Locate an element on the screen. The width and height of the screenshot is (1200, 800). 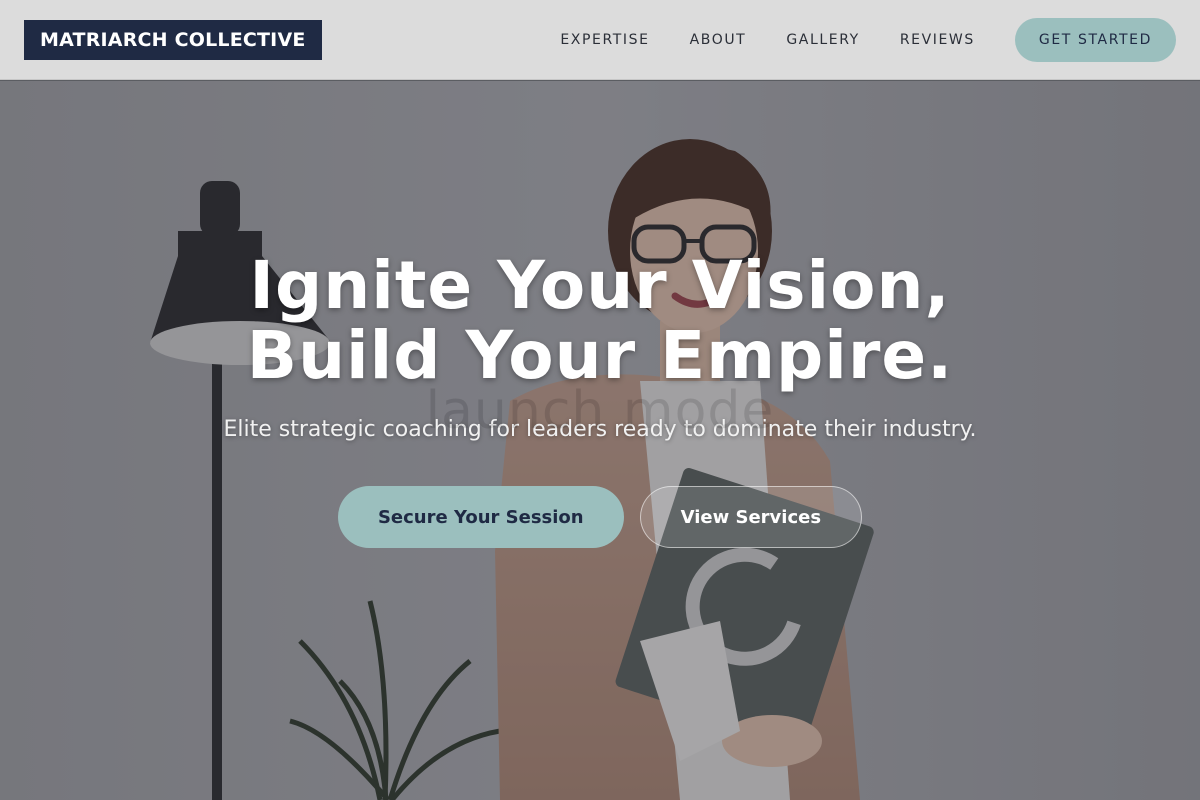
nav-link-about: ABOUT is located at coordinates (718, 40).